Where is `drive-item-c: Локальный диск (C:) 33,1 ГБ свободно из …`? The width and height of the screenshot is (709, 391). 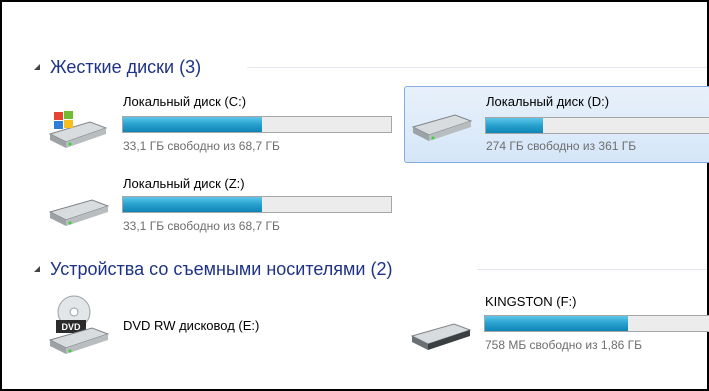
drive-item-c: Локальный диск (C:) 33,1 ГБ свободно из … is located at coordinates (219, 125).